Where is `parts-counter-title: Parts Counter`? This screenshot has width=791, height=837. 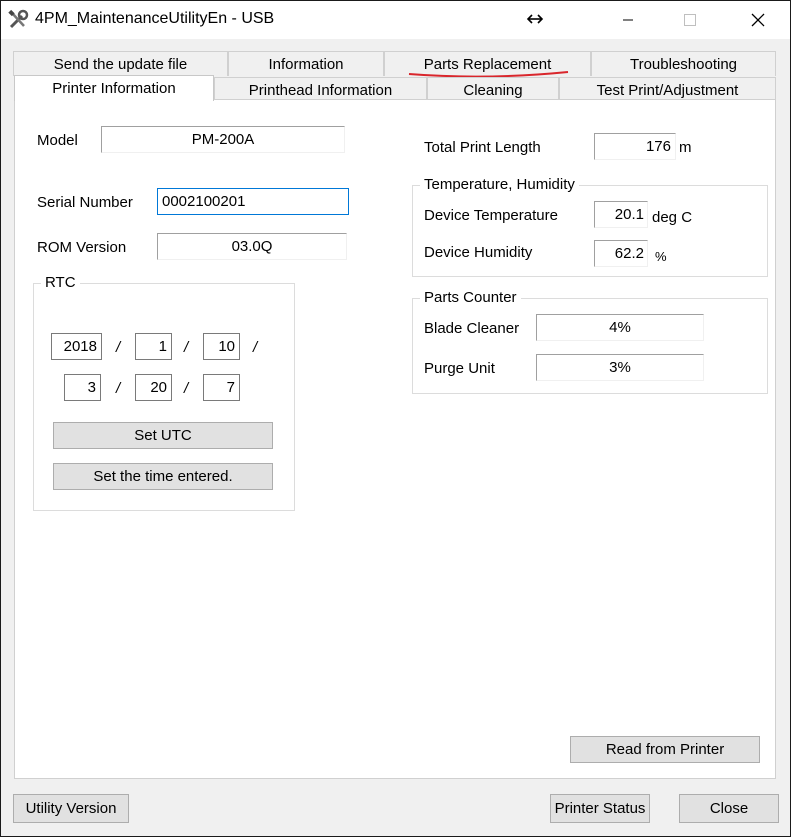 parts-counter-title: Parts Counter is located at coordinates (470, 297).